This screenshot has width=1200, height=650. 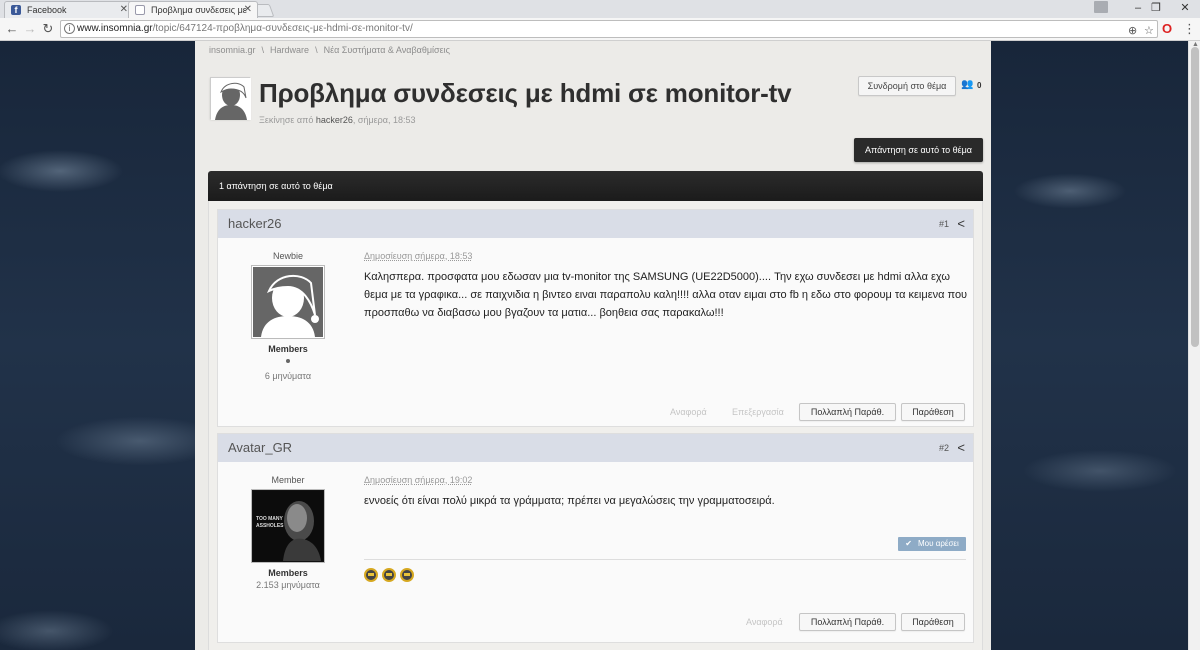 I want to click on user-avatar: TOO MANY ASSHOLES, so click(x=288, y=526).